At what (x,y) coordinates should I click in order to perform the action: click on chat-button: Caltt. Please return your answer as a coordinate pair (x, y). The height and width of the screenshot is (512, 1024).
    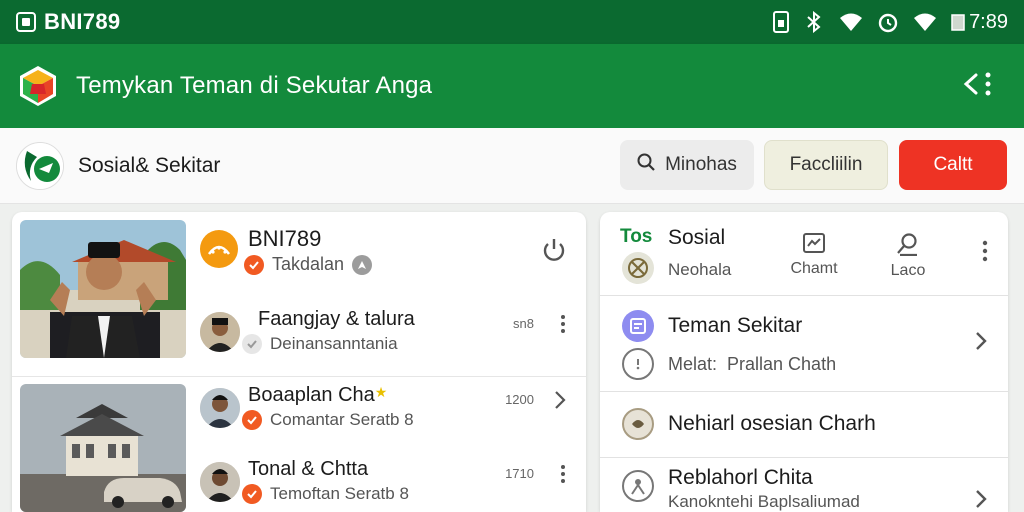
    Looking at the image, I should click on (953, 165).